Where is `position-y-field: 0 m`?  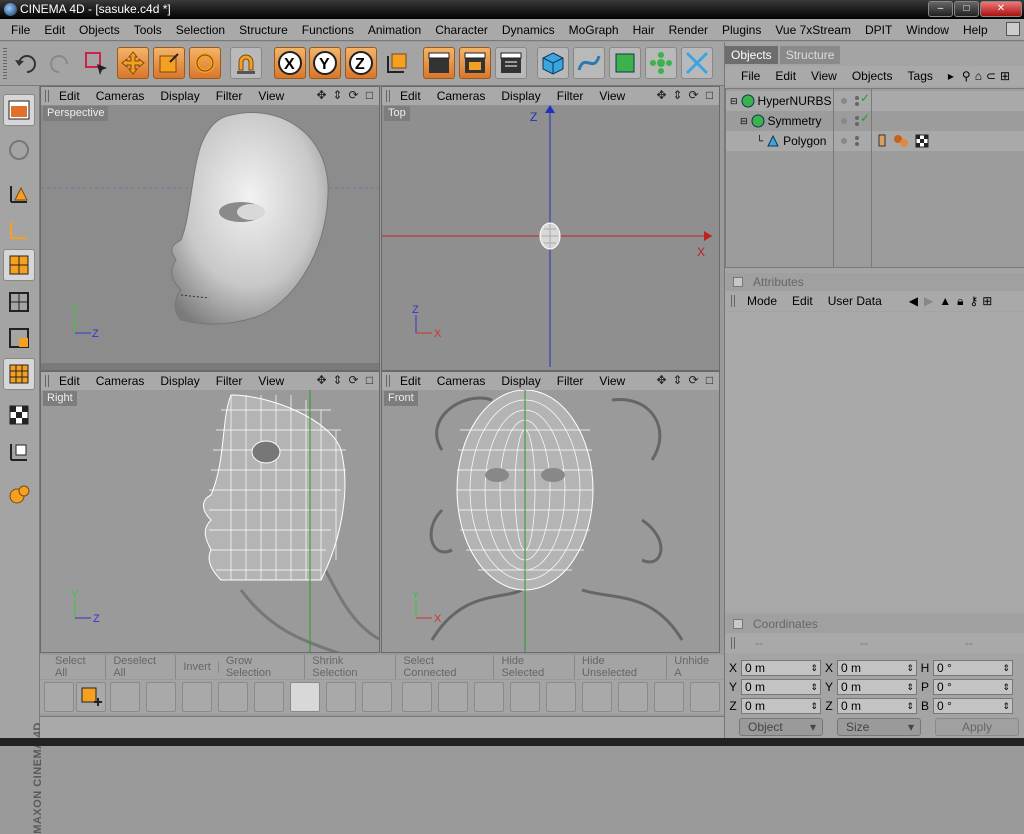
position-y-field: 0 m is located at coordinates (781, 686).